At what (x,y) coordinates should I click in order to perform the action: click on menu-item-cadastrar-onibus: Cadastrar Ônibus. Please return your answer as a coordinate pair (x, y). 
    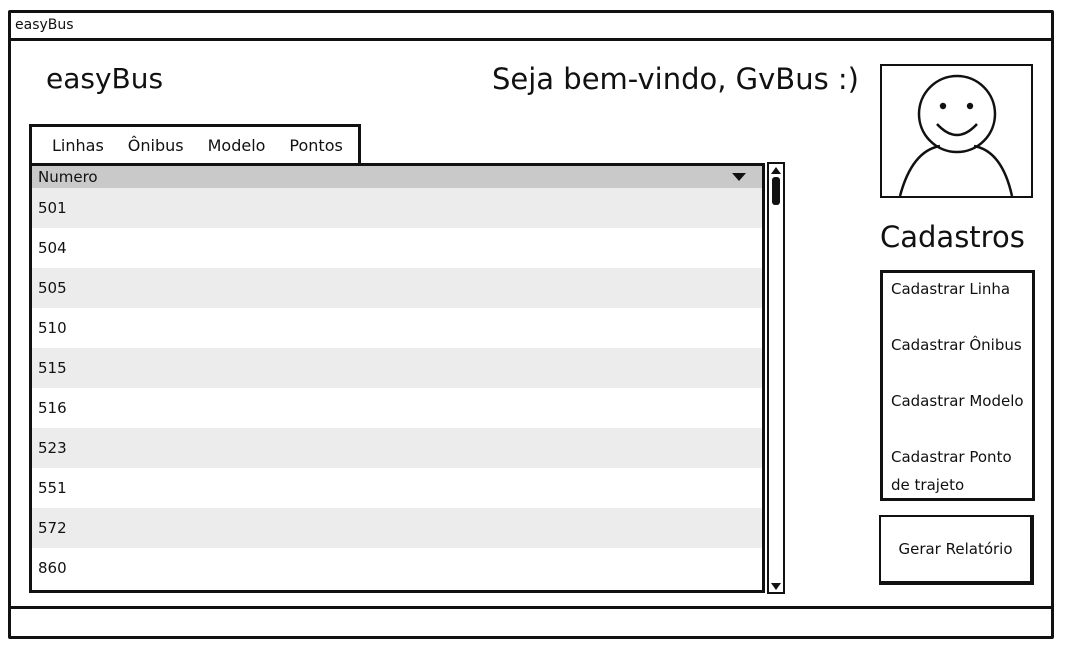
    Looking at the image, I should click on (966, 345).